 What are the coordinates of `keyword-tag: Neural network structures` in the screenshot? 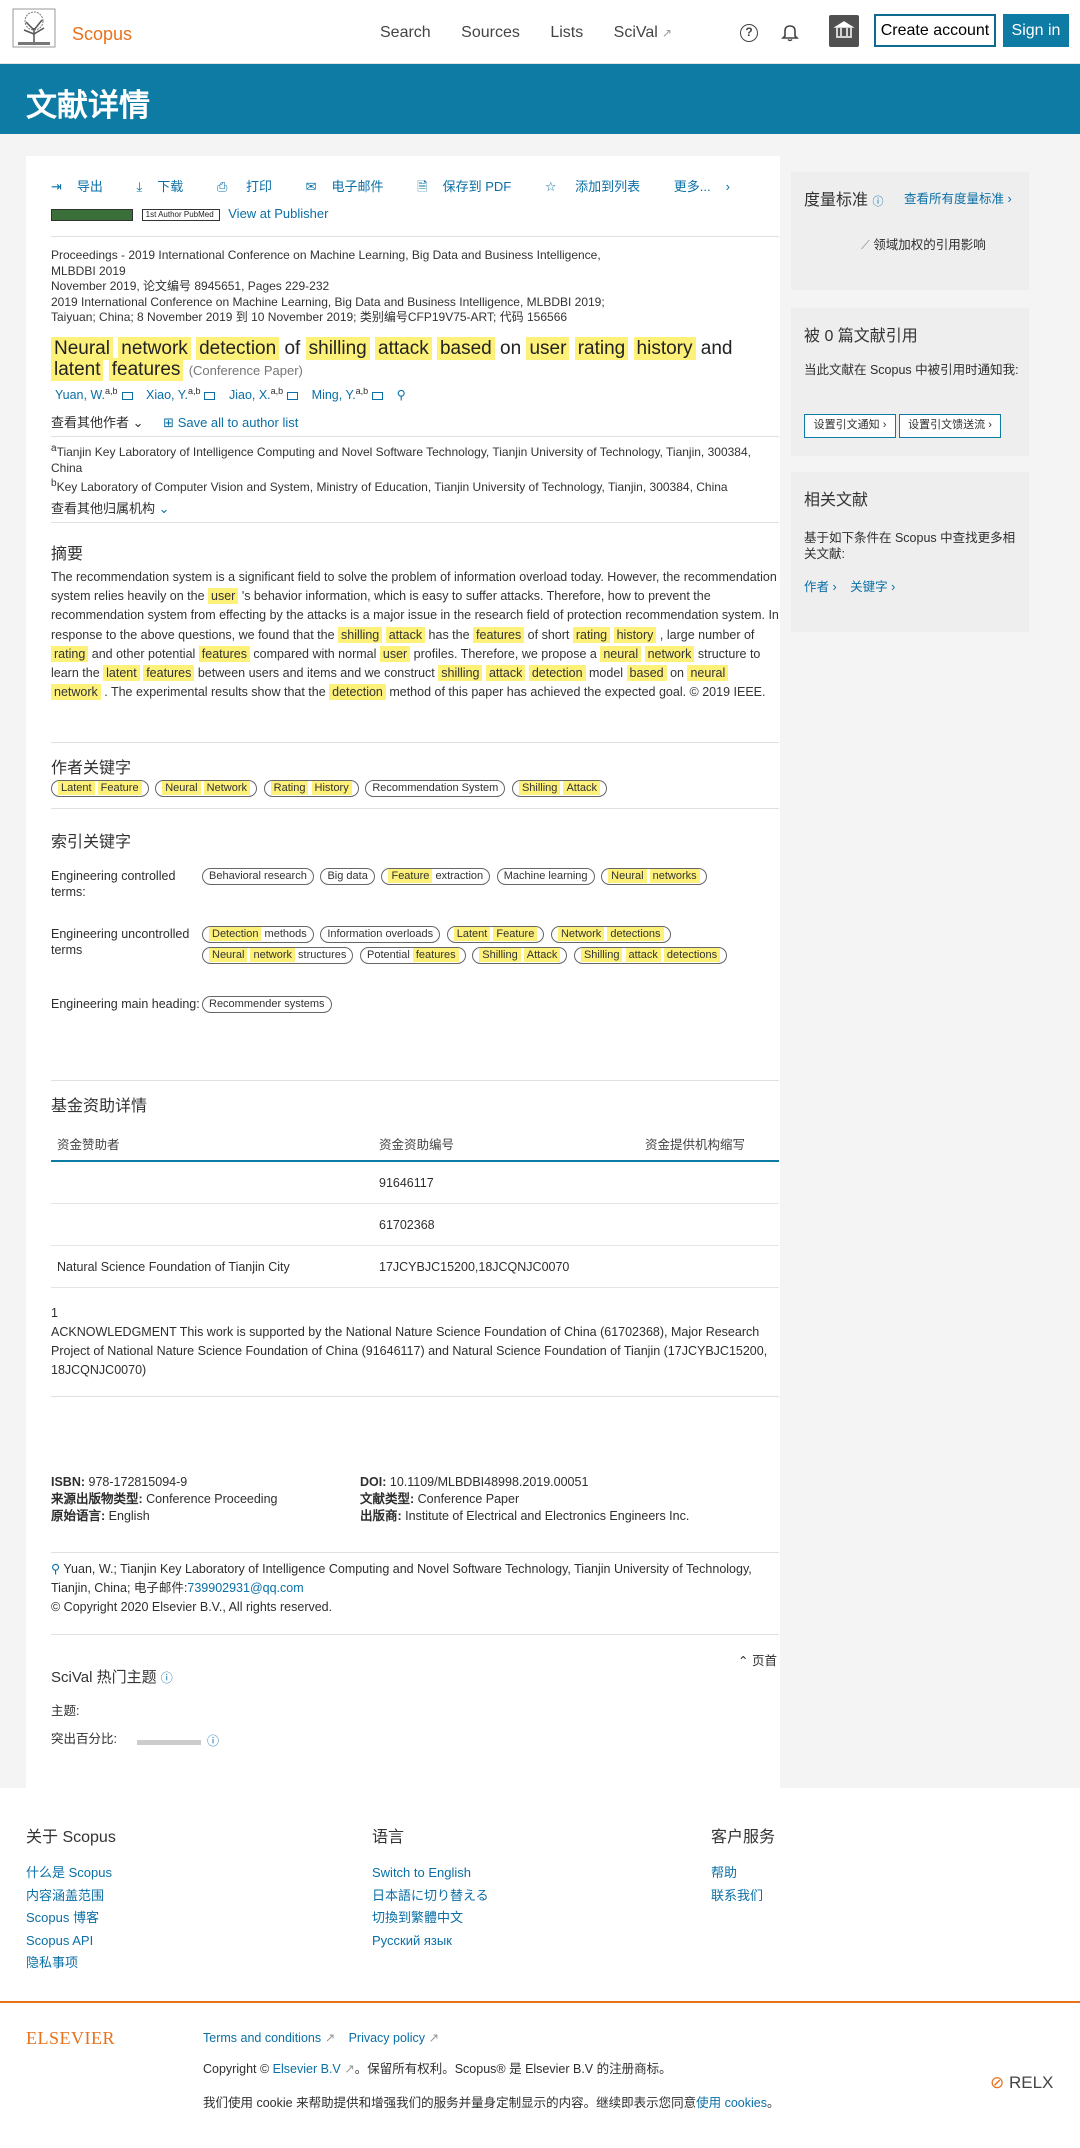 It's located at (278, 955).